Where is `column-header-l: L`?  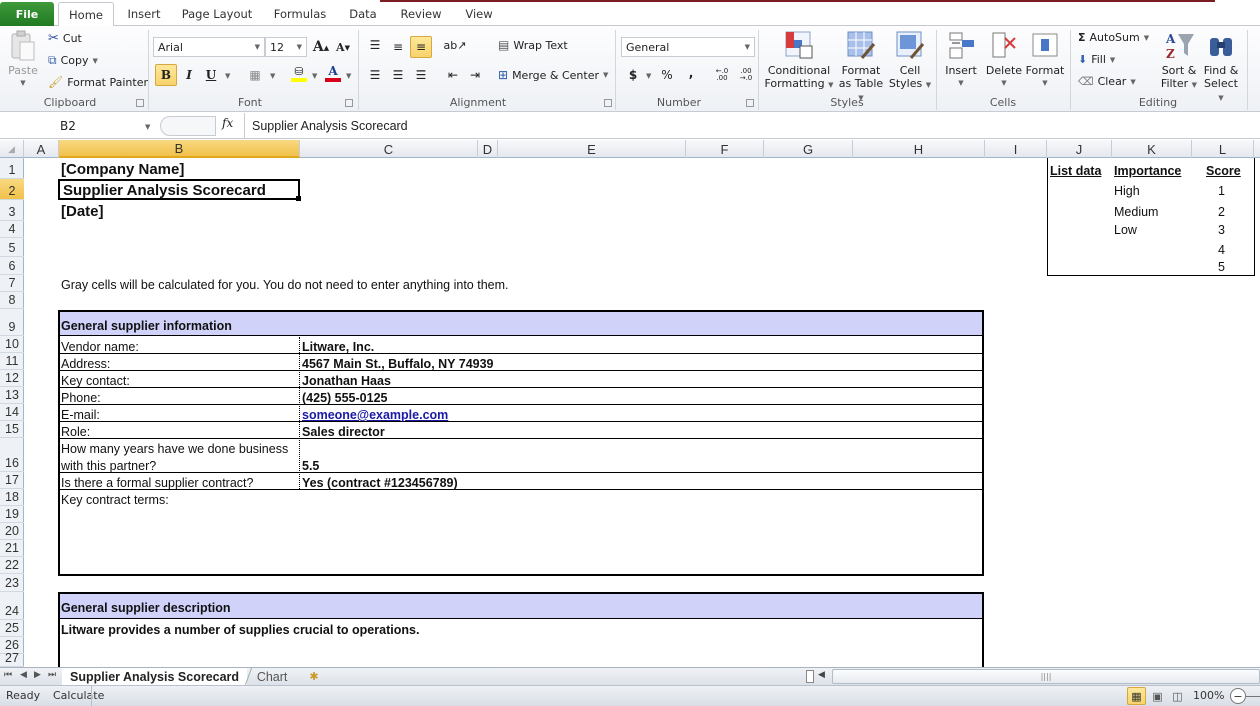
column-header-l: L is located at coordinates (1223, 149).